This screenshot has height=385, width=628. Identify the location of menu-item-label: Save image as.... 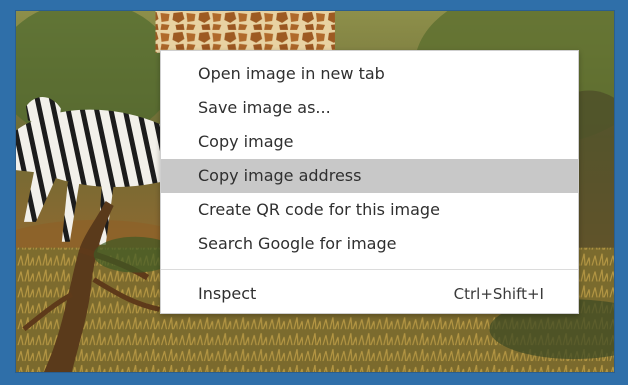
(264, 107).